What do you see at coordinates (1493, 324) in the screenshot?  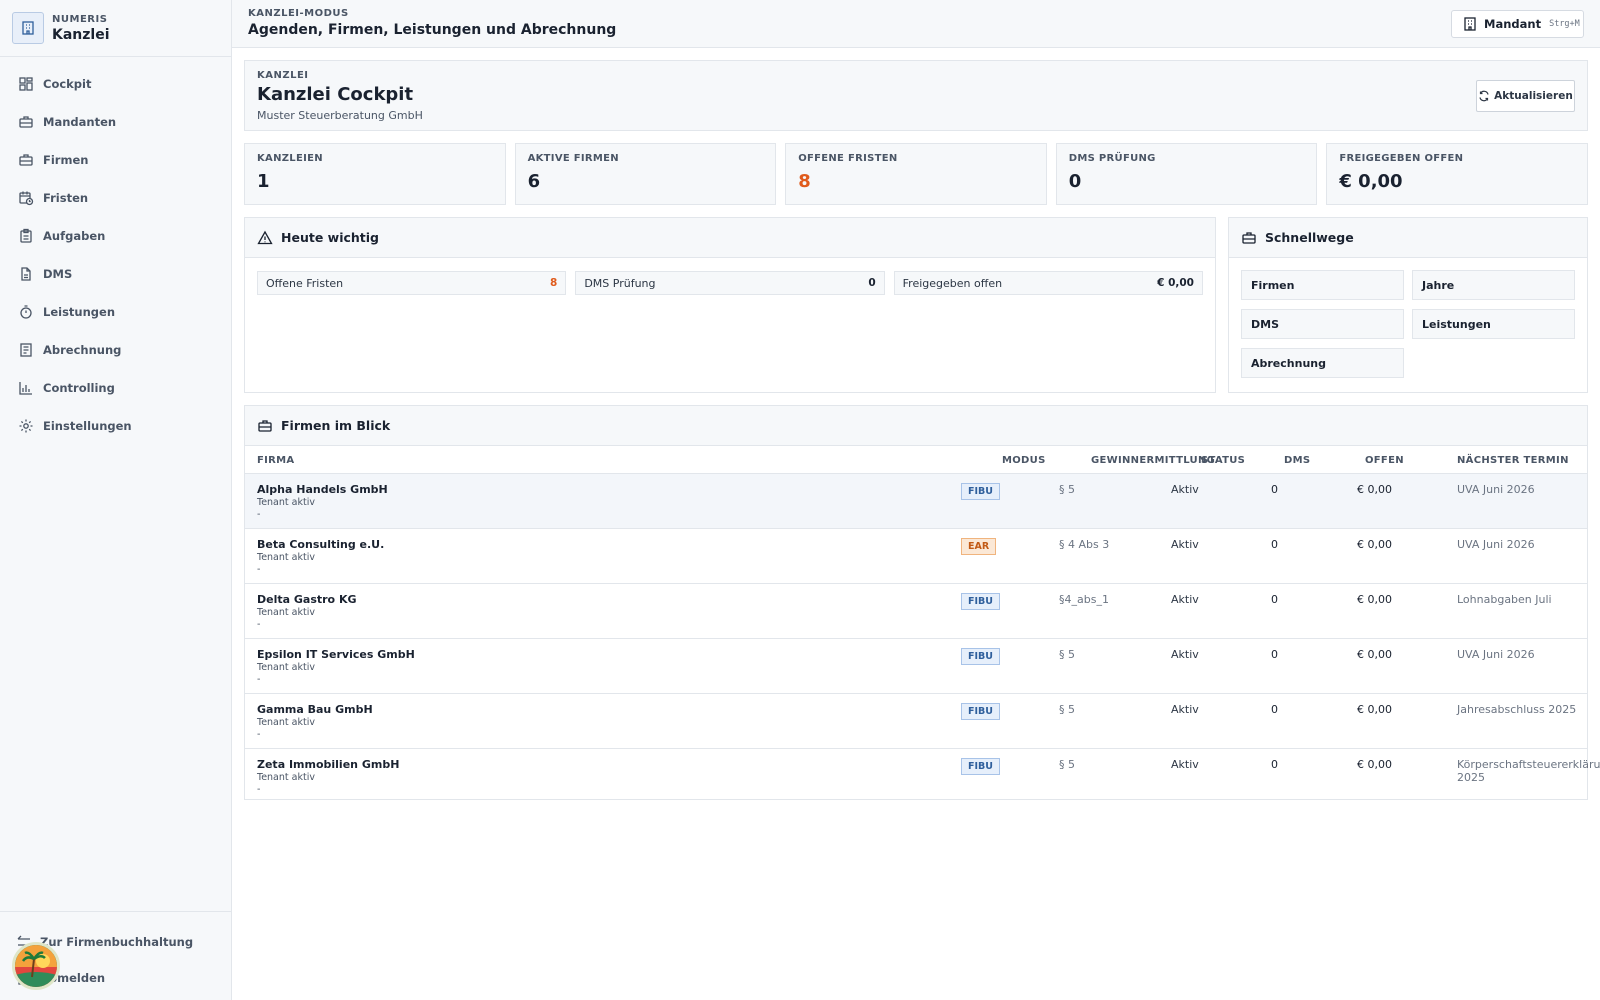 I see `quick-link-leistungen: Leistungen` at bounding box center [1493, 324].